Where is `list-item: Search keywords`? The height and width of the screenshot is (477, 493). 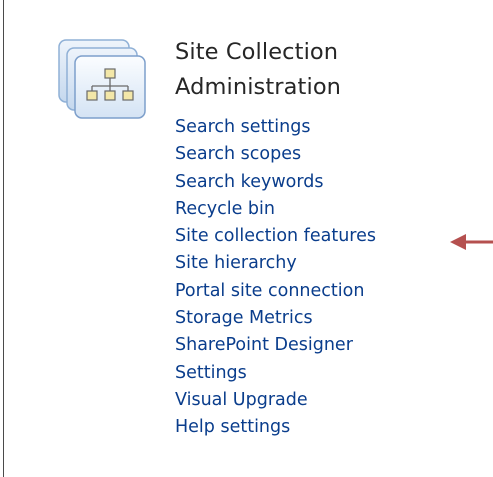 list-item: Search keywords is located at coordinates (275, 181).